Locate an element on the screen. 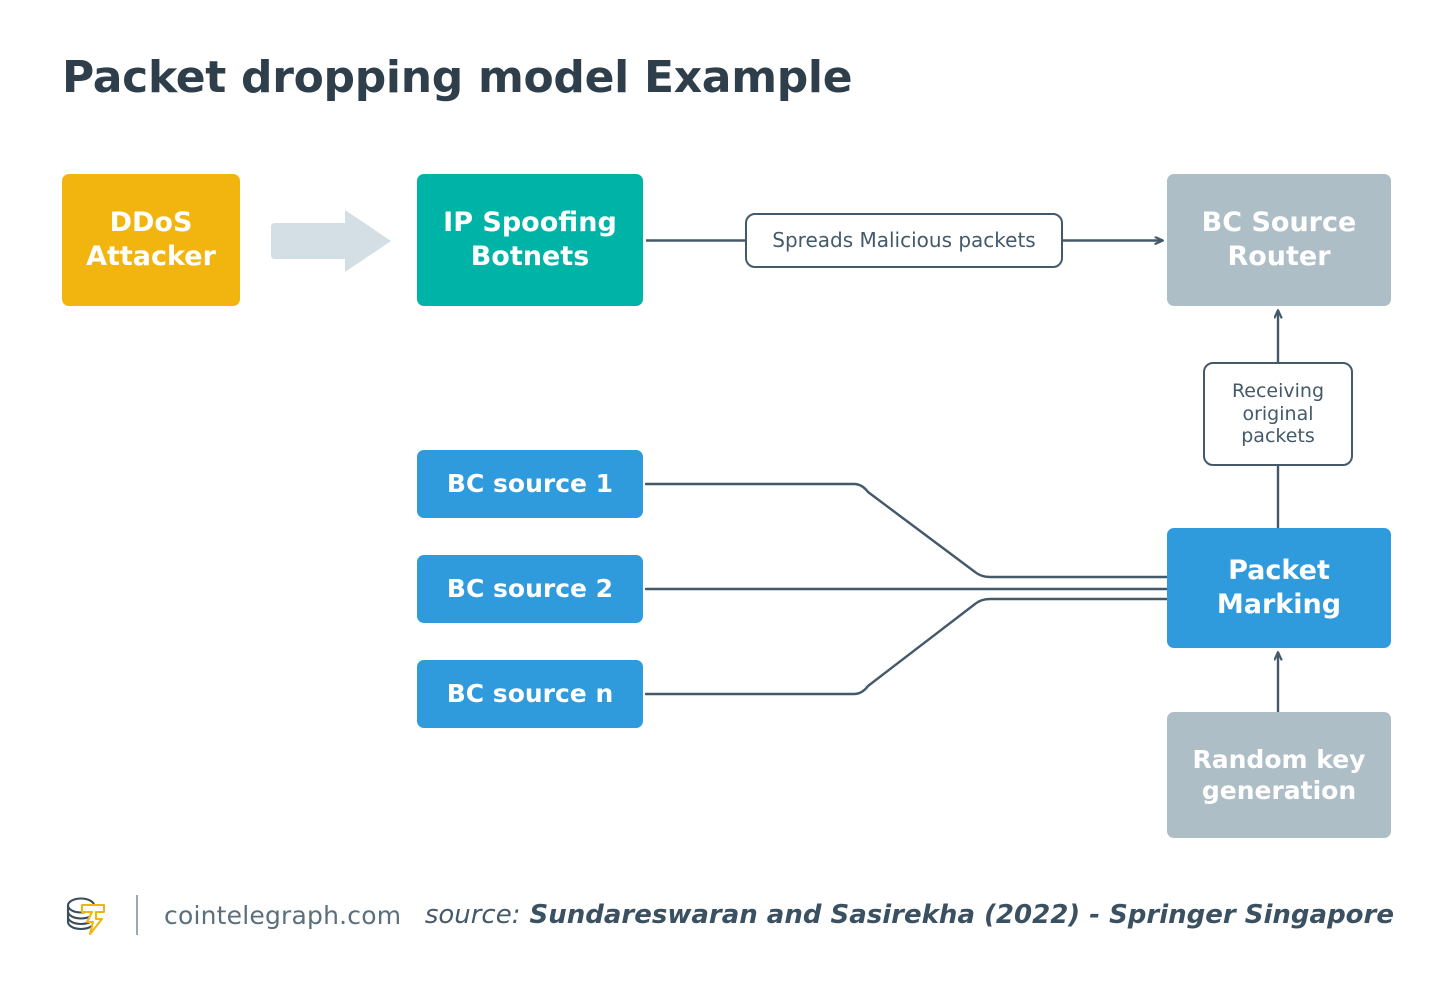 The image size is (1450, 1002). edge-label-receiving-original-packets: Receiving original packets is located at coordinates (1278, 414).